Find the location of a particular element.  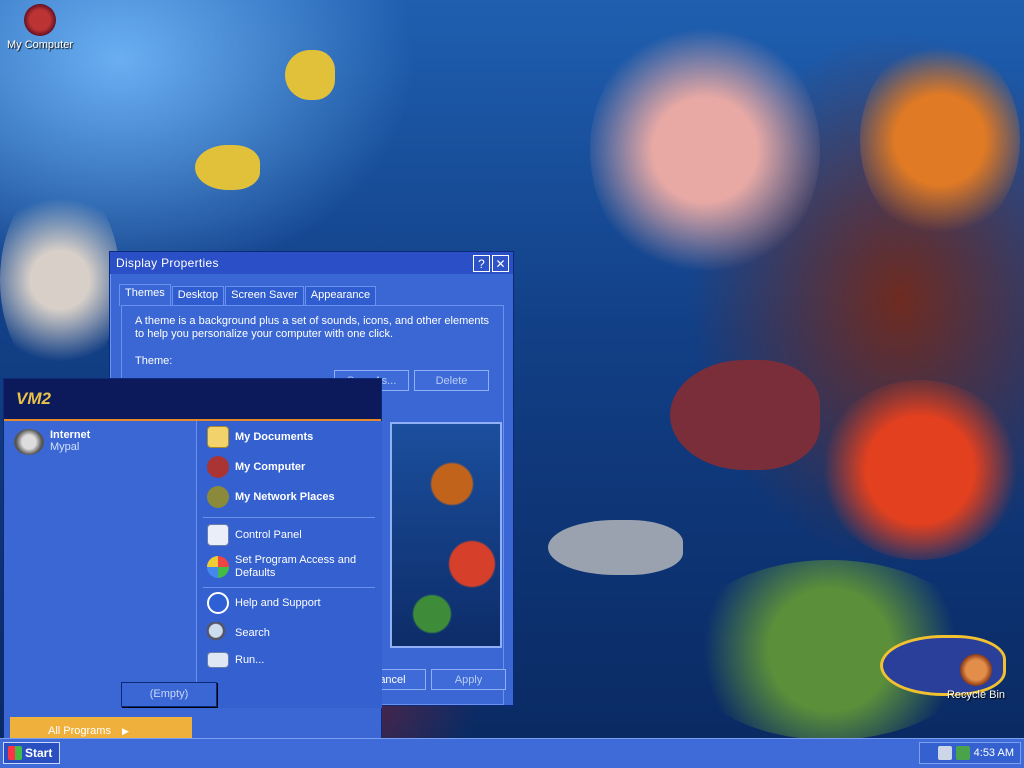

network-icon is located at coordinates (218, 497).